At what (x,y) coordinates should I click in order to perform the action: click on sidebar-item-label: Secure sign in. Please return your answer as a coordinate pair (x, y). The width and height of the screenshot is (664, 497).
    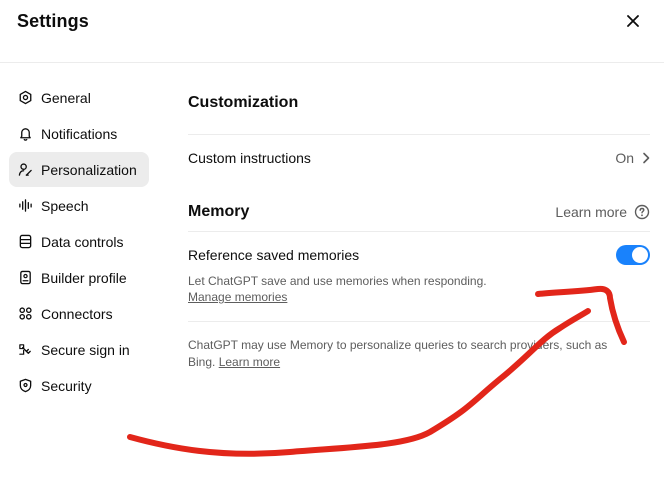
    Looking at the image, I should click on (85, 349).